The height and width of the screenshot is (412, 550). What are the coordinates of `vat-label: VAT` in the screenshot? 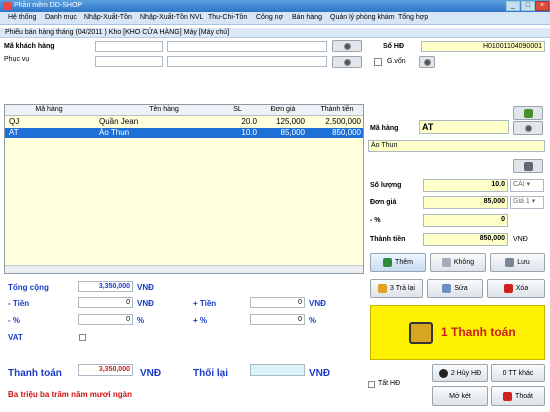 It's located at (15, 337).